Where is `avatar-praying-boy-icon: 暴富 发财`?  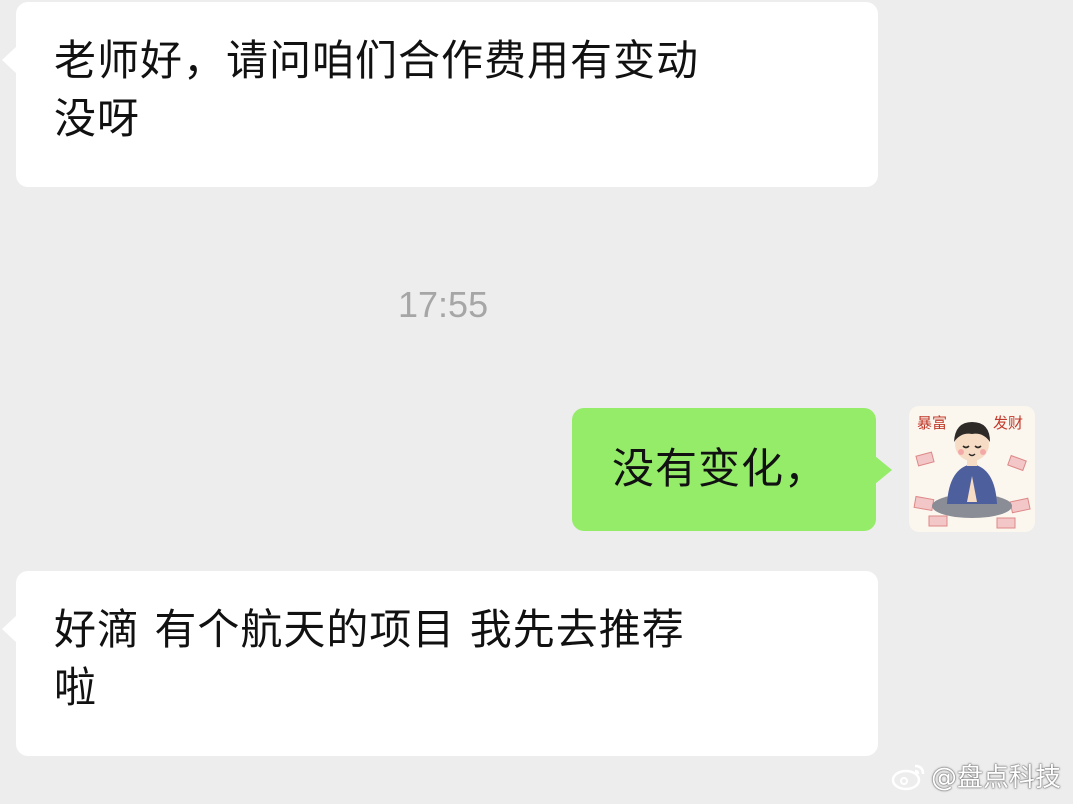 avatar-praying-boy-icon: 暴富 发财 is located at coordinates (972, 471).